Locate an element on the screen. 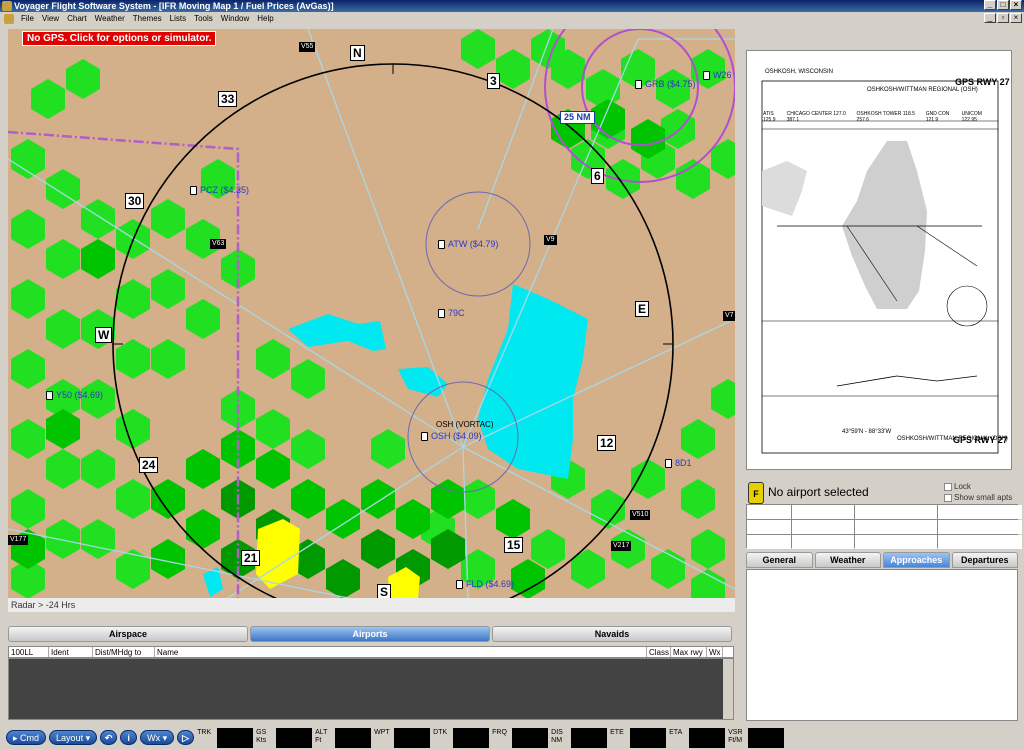 This screenshot has width=1024, height=749. list-scrollbar is located at coordinates (728, 689).